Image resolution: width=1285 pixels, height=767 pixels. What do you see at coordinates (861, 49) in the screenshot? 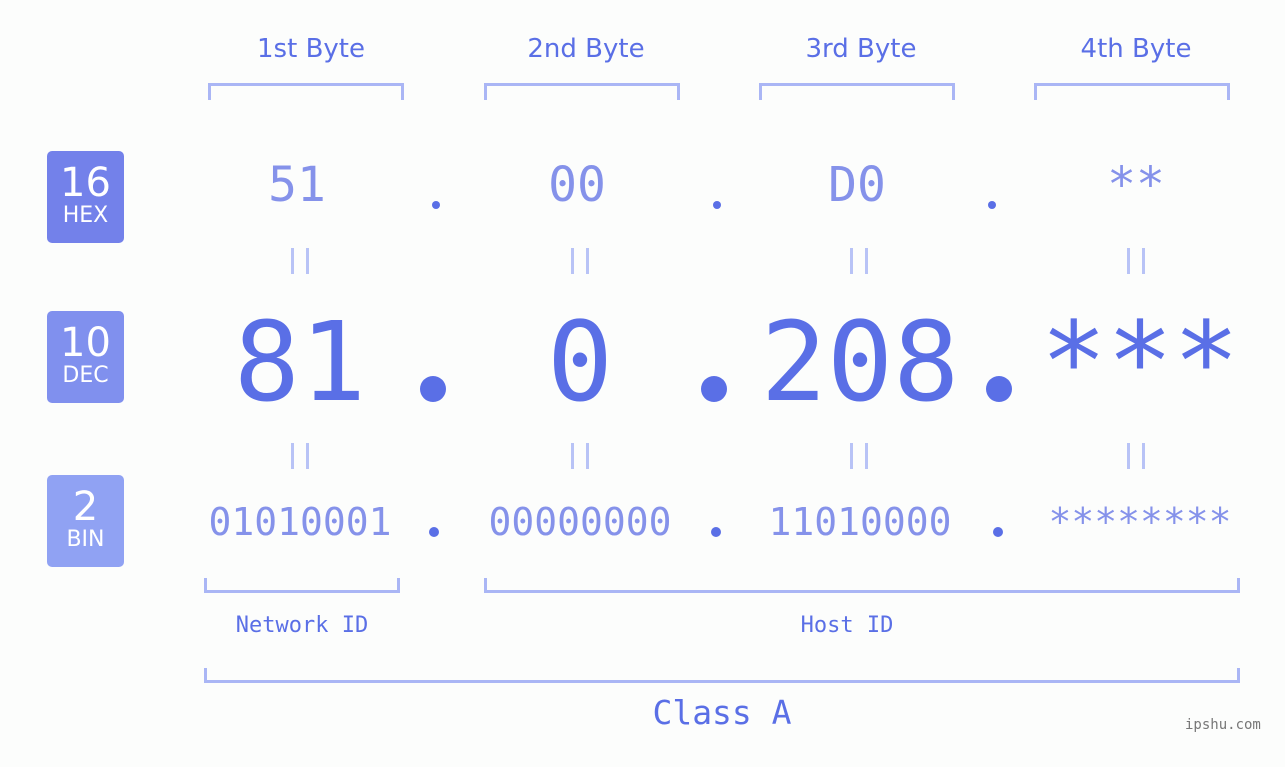
I see `header-byte-3: 3rd Byte` at bounding box center [861, 49].